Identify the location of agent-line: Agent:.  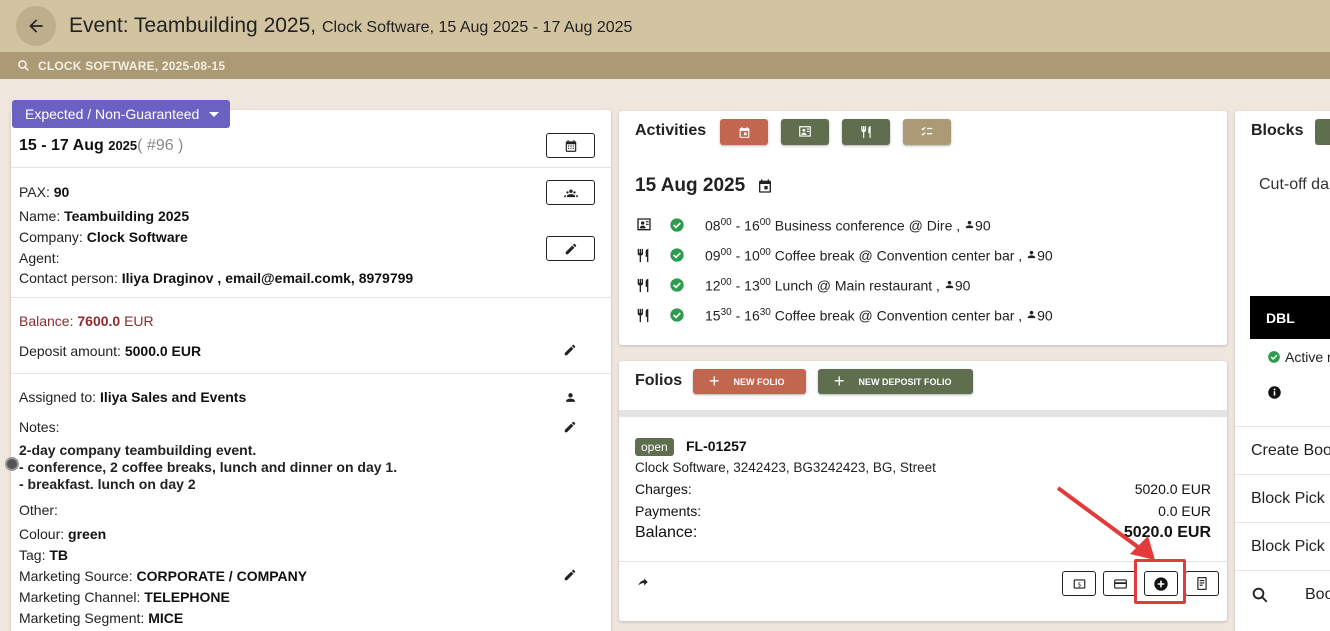
(39, 258).